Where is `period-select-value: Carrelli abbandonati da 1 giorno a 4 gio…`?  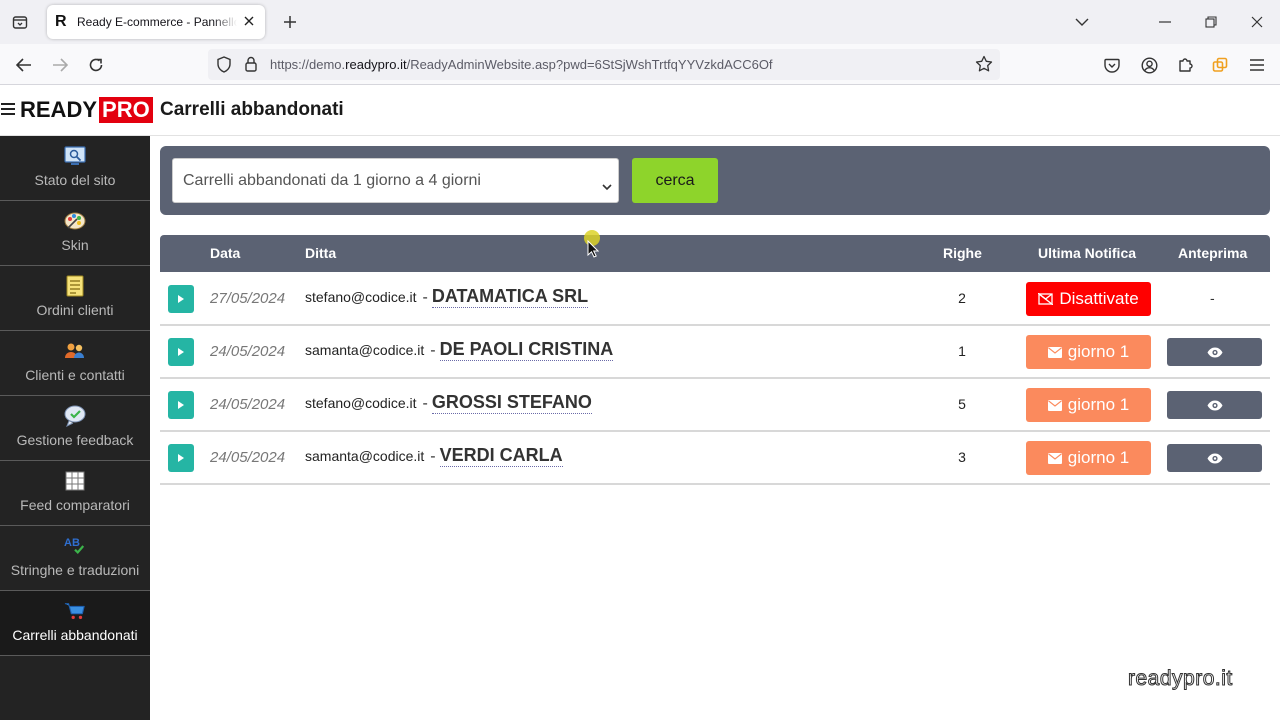 period-select-value: Carrelli abbandonati da 1 giorno a 4 gio… is located at coordinates (332, 180).